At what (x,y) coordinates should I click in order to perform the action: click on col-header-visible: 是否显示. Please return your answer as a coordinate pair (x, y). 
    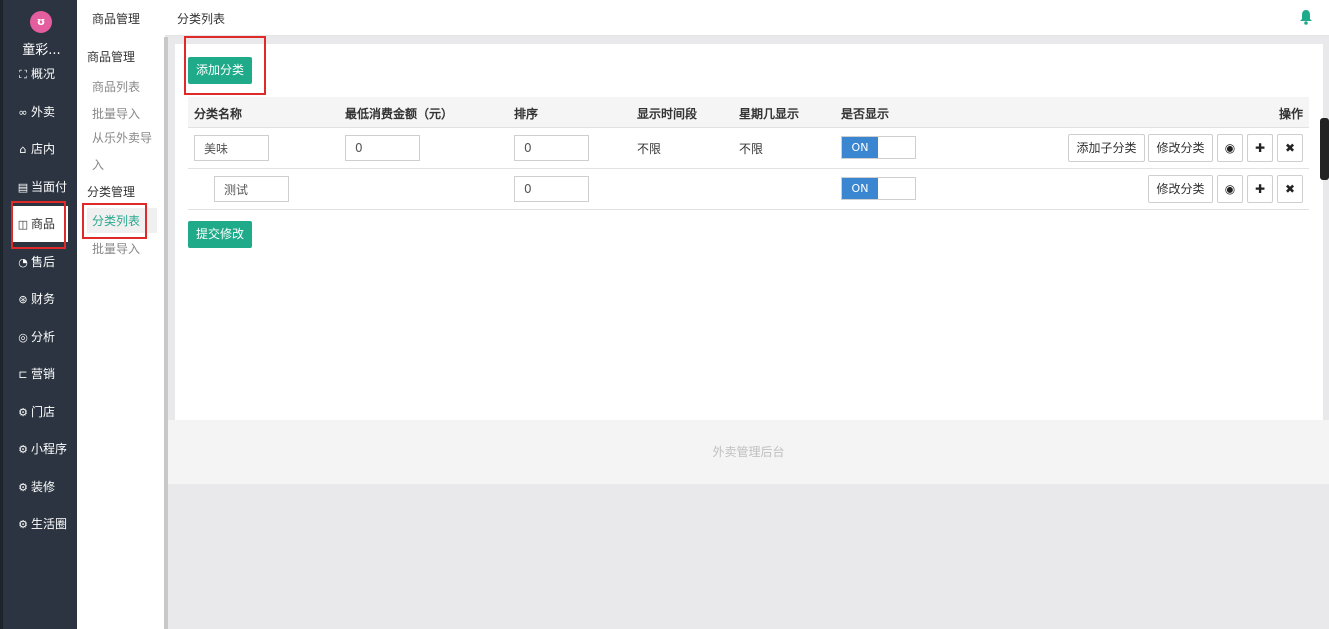
    Looking at the image, I should click on (865, 114).